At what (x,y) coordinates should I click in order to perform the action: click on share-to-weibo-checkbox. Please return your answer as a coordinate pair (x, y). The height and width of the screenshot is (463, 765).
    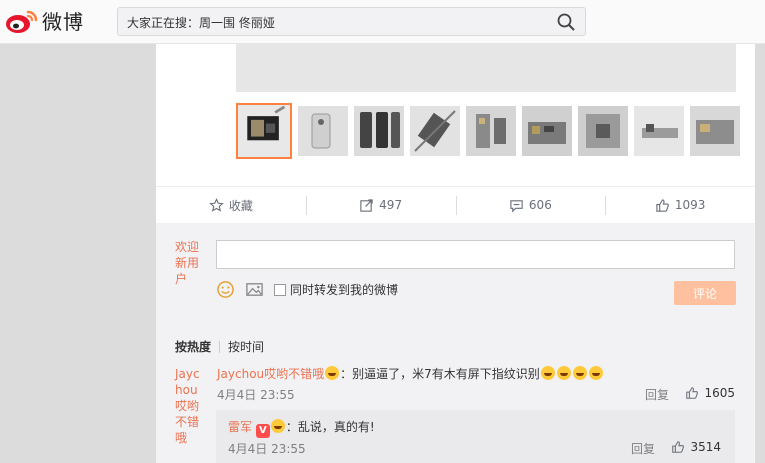
    Looking at the image, I should click on (280, 289).